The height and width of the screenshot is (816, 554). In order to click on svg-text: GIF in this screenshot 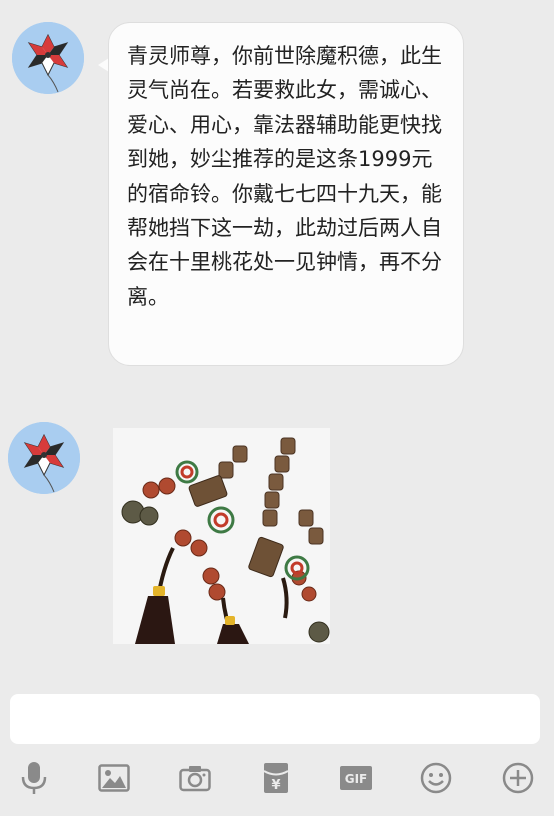, I will do `click(356, 779)`.